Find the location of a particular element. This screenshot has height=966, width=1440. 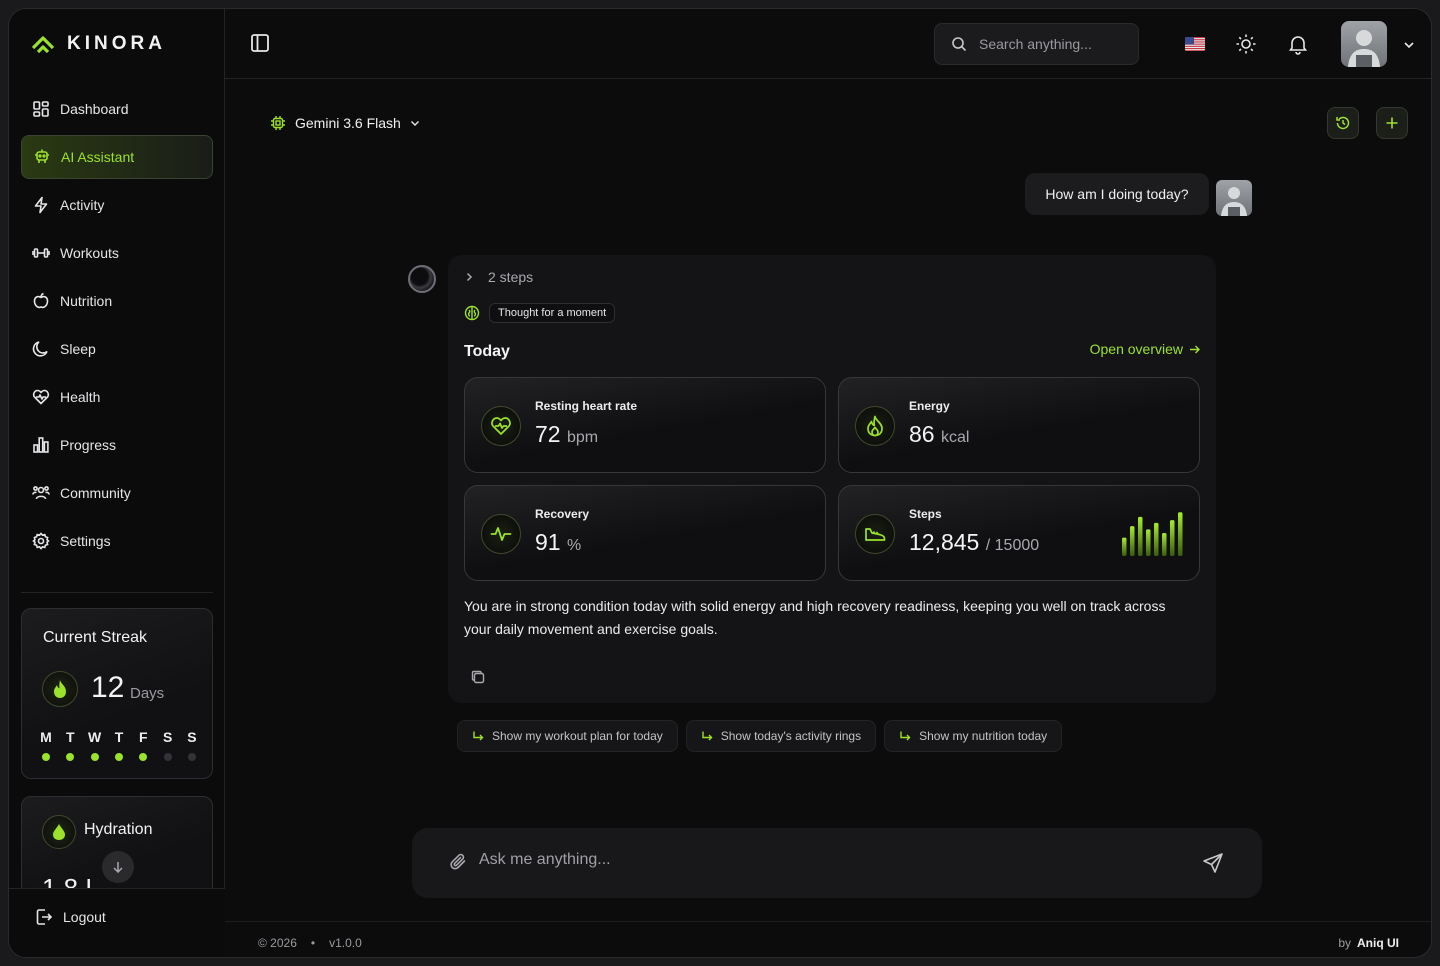

arrow-down-icon is located at coordinates (118, 867).